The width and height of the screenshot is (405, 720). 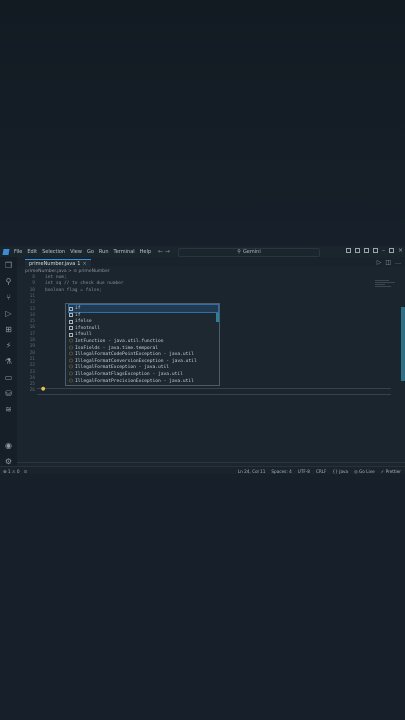 I want to click on indentation: Spaces: 4, so click(x=281, y=471).